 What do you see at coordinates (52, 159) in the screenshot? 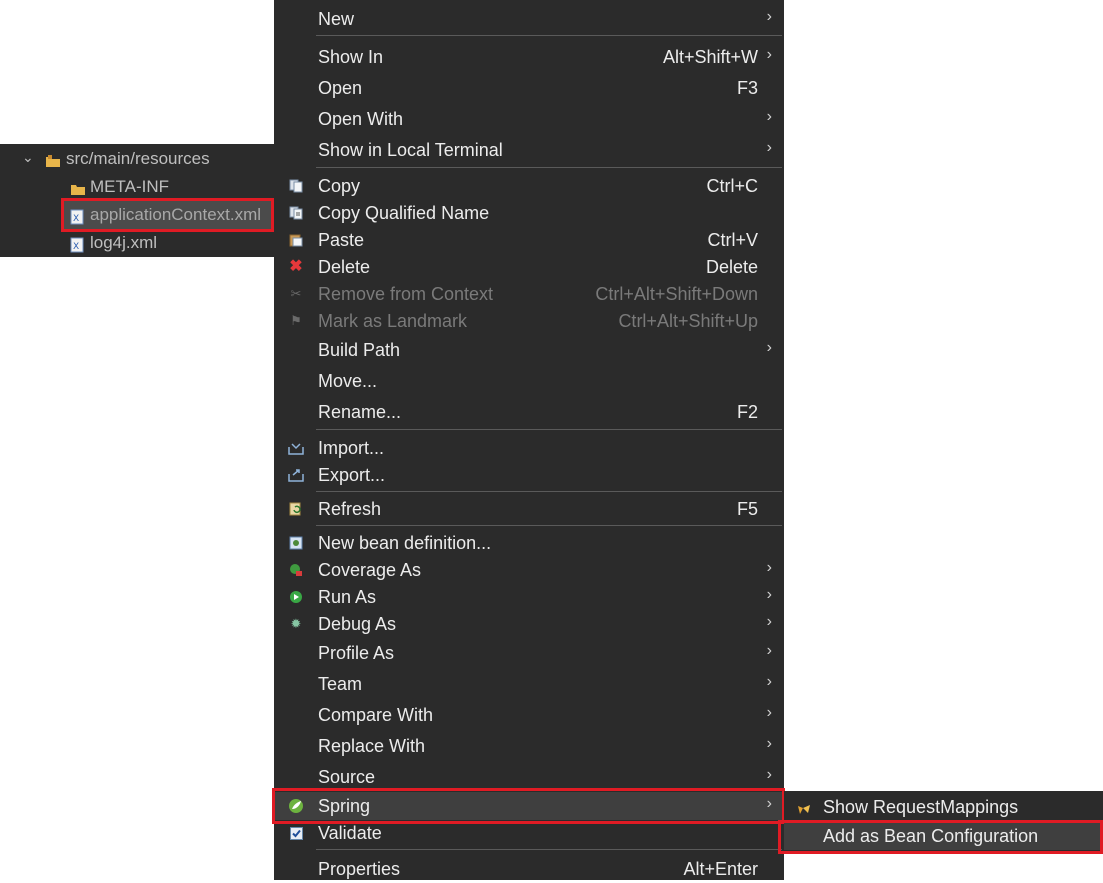
I see `package-folder-icon` at bounding box center [52, 159].